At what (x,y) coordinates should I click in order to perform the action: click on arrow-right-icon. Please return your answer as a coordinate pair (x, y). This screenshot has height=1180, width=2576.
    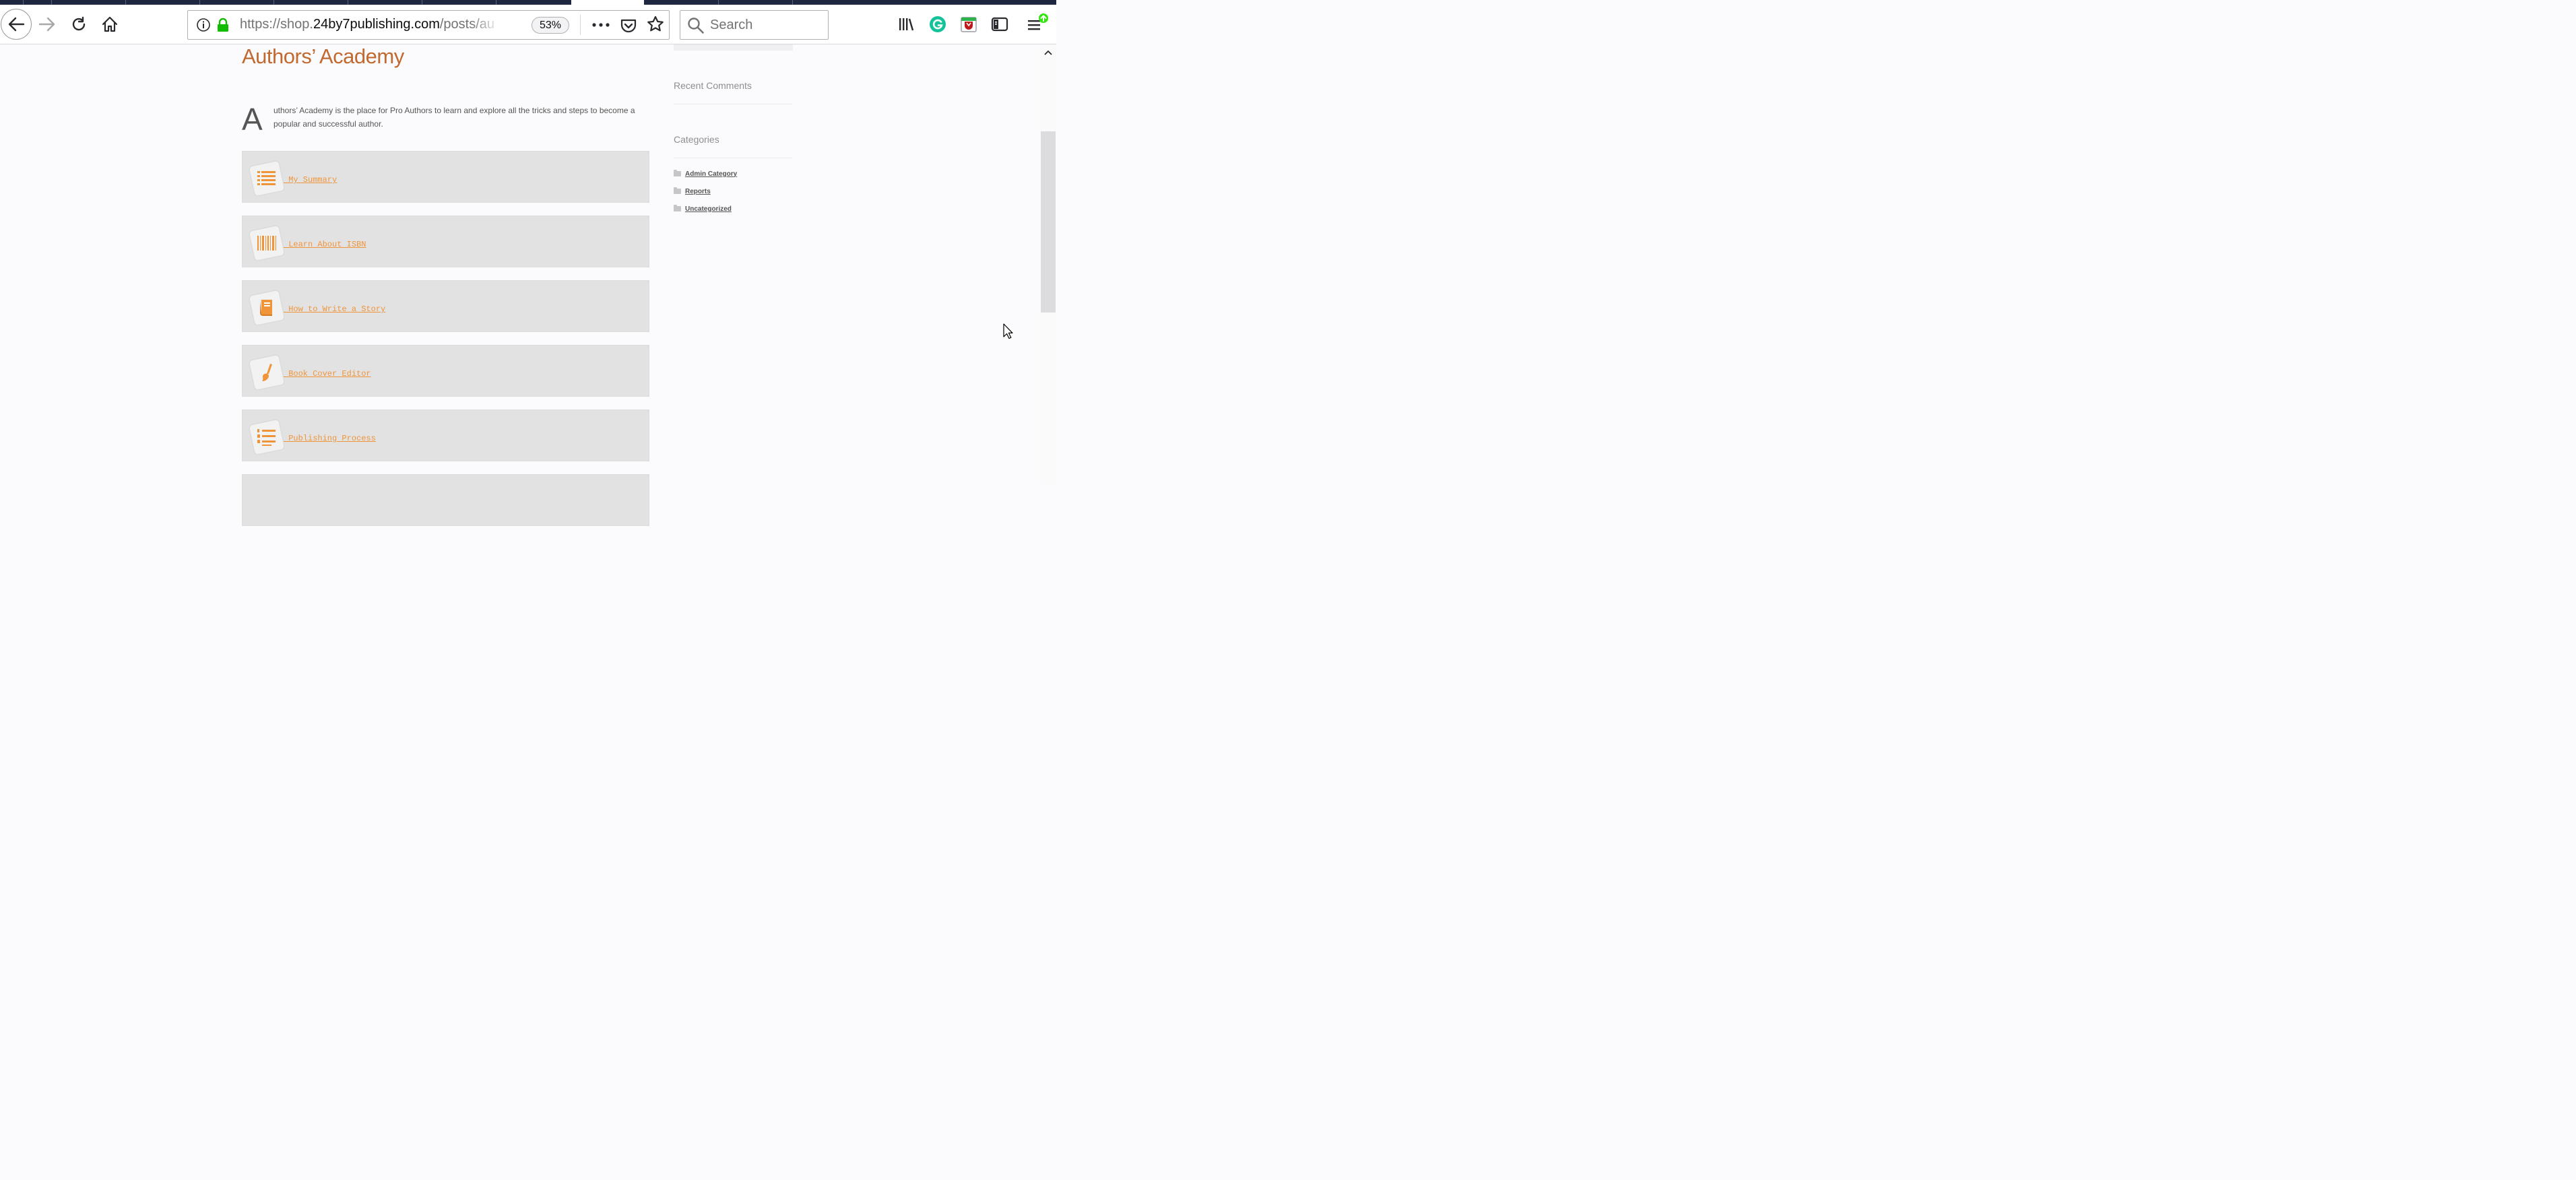
    Looking at the image, I should click on (46, 24).